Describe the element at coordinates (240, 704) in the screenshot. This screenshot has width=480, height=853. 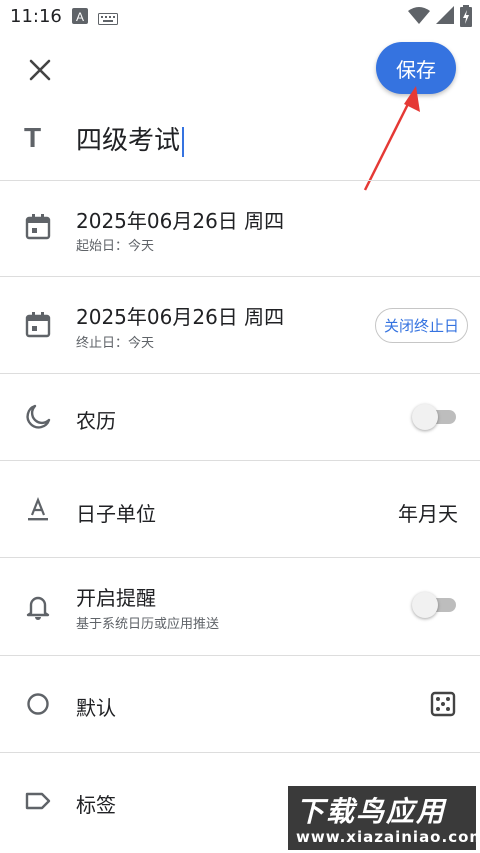
I see `default-row: 默认` at that location.